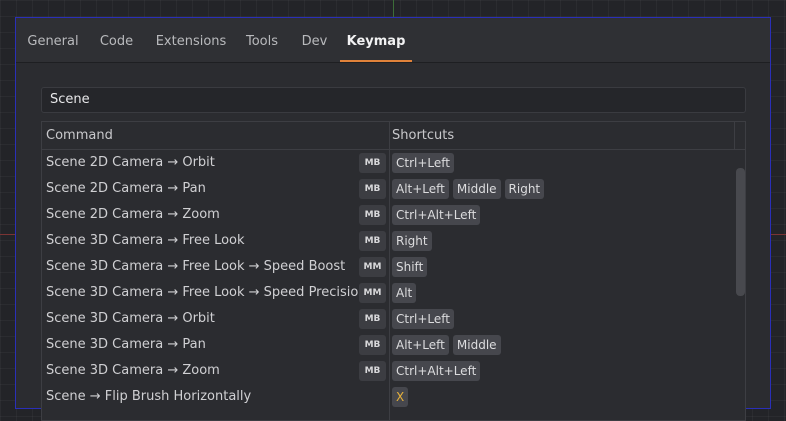  Describe the element at coordinates (149, 396) in the screenshot. I see `command-label: Scene → Flip Brush Horizontally` at that location.